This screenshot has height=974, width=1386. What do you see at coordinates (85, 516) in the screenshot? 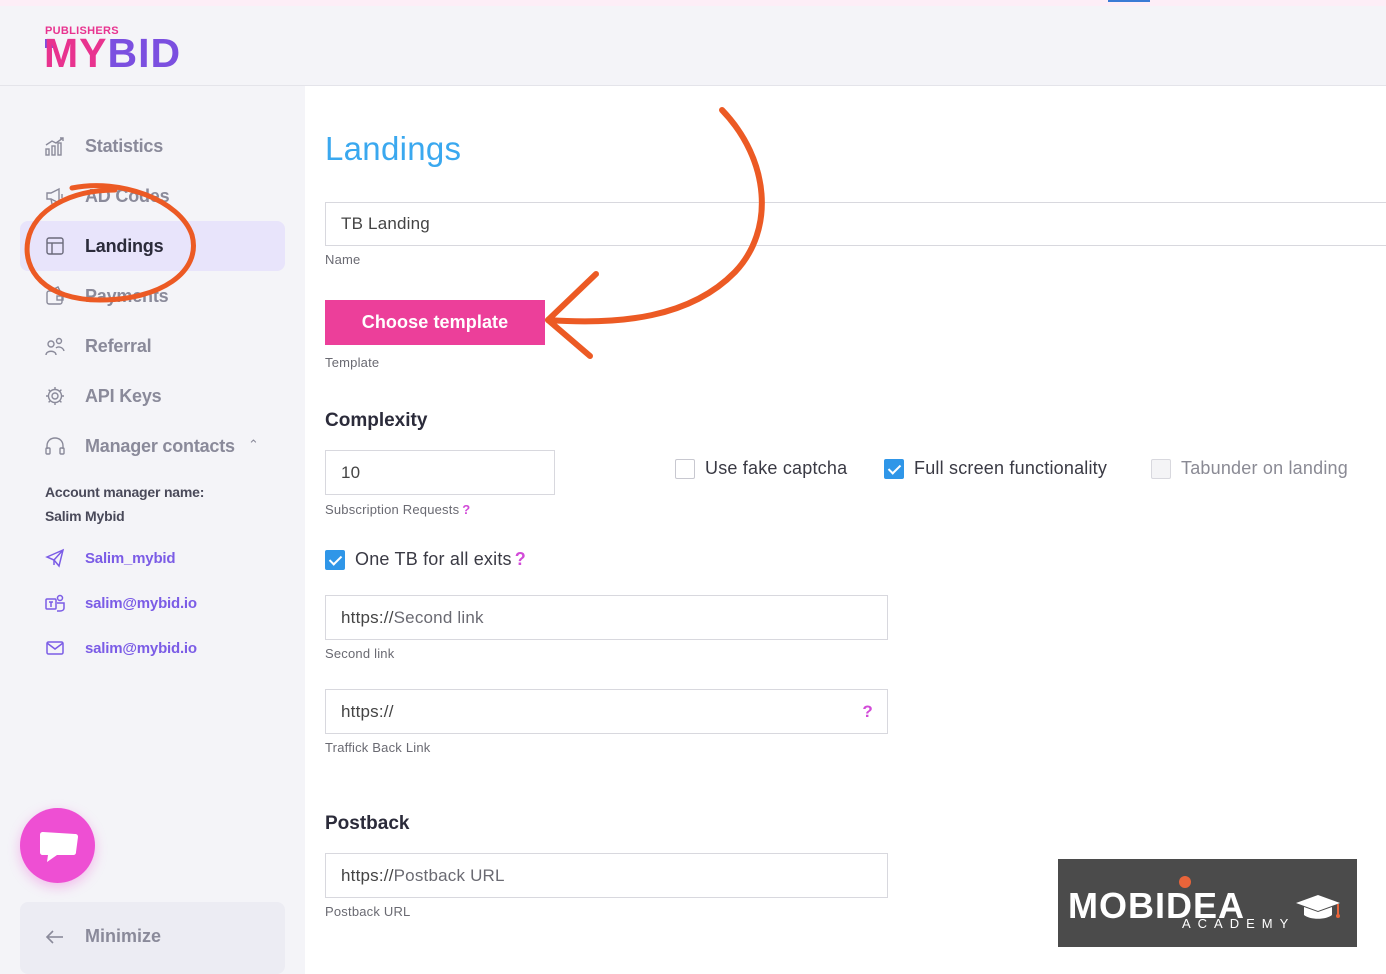
I see `account-manager-name: Salim Mybid` at bounding box center [85, 516].